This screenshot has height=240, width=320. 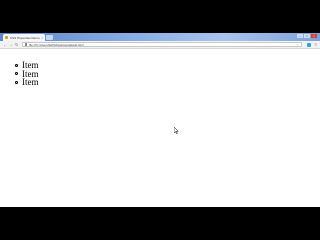 What do you see at coordinates (16, 45) in the screenshot?
I see `reload-icon: ↻` at bounding box center [16, 45].